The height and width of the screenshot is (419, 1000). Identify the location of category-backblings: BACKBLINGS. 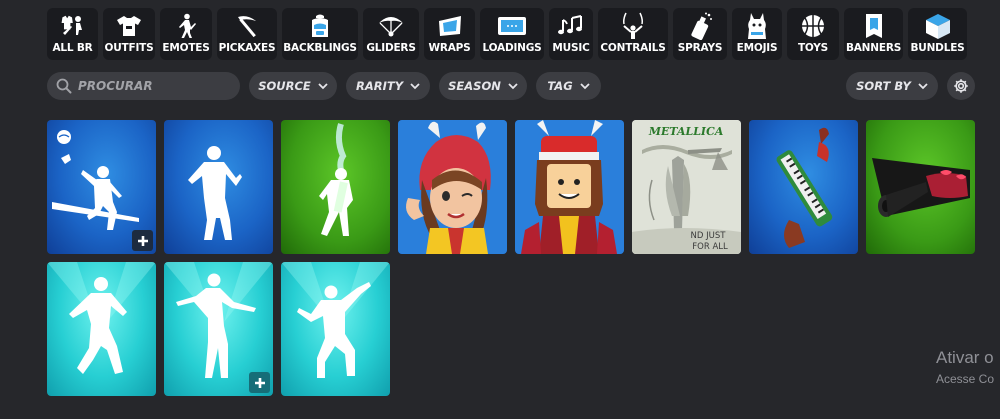
(320, 34).